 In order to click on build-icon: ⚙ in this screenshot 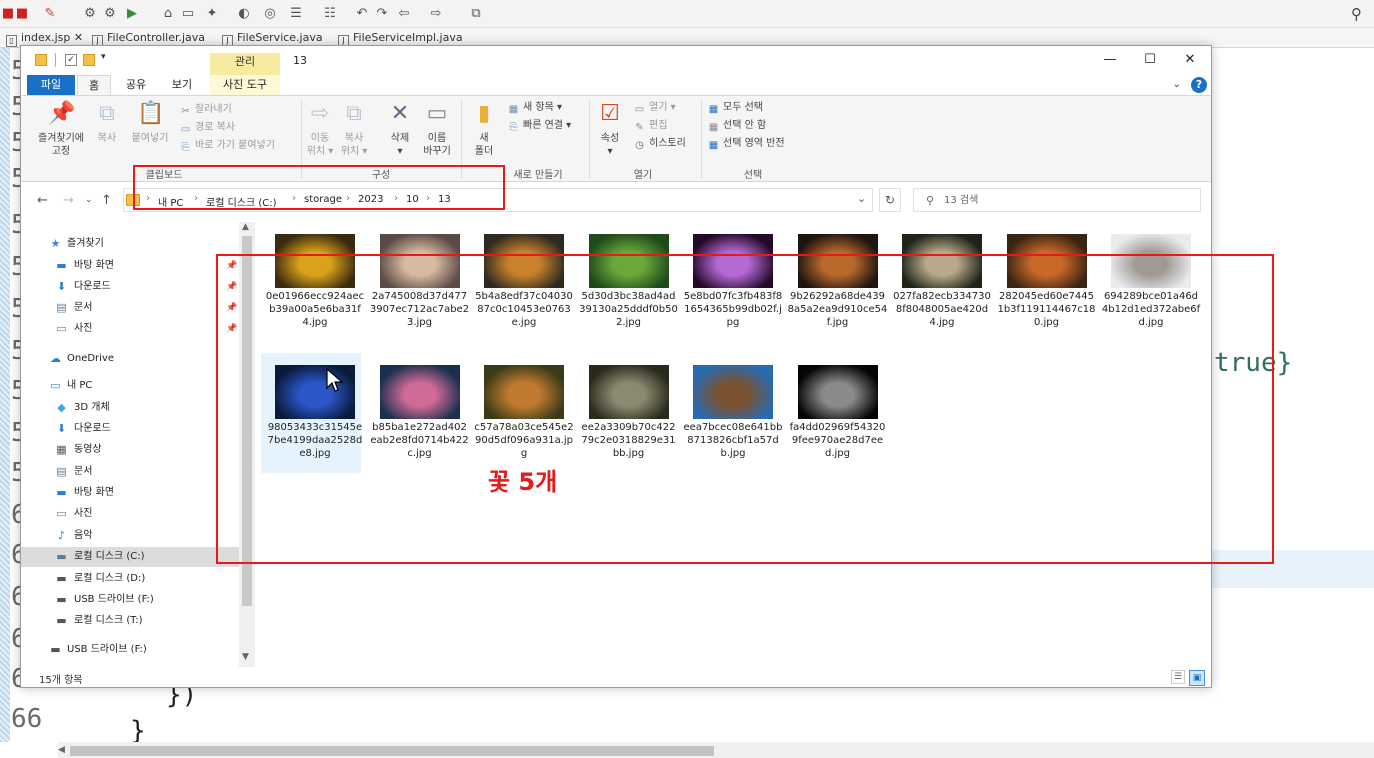, I will do `click(90, 14)`.